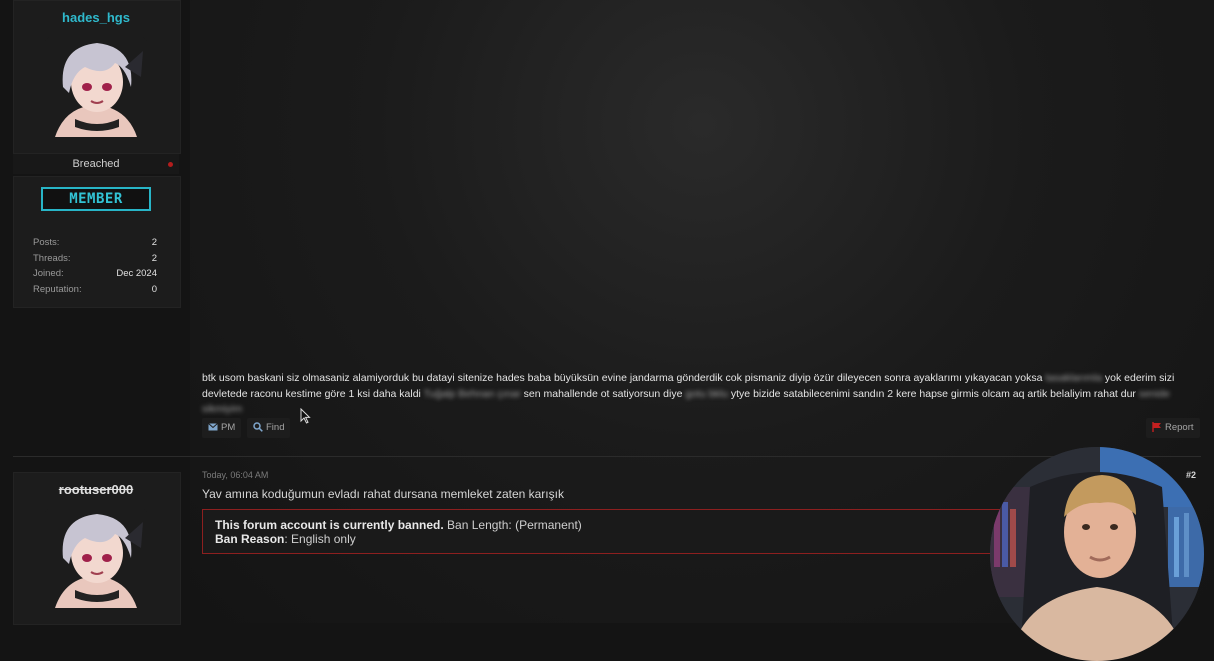  I want to click on post-text-segment: sen mahallende ot satiyorsun diye, so click(603, 393).